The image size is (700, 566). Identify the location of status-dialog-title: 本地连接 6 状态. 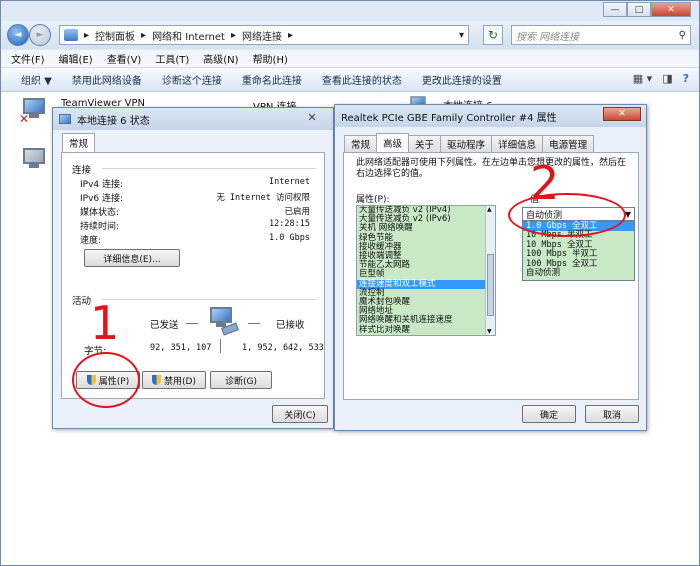
(113, 121).